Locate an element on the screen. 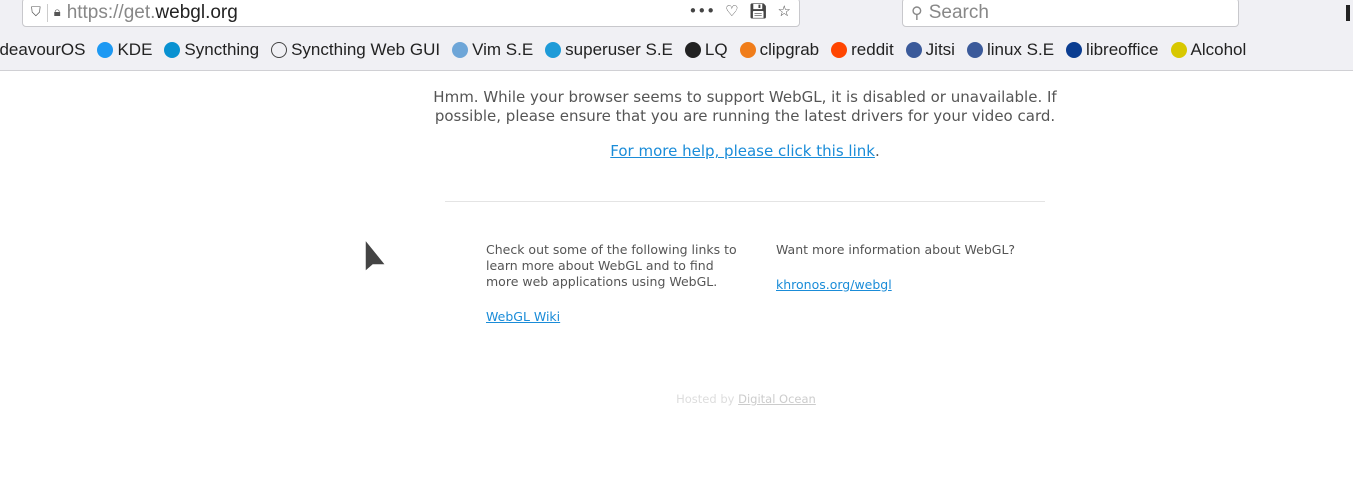 The width and height of the screenshot is (1353, 500). footer-prefix: Hosted by is located at coordinates (707, 399).